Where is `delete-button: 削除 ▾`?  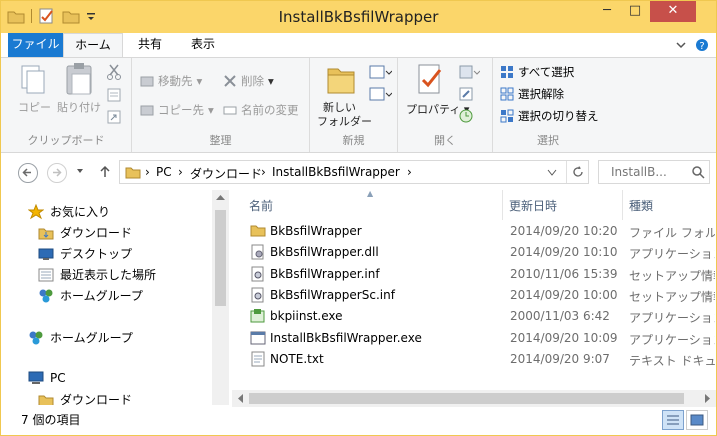
delete-button: 削除 ▾ is located at coordinates (248, 81).